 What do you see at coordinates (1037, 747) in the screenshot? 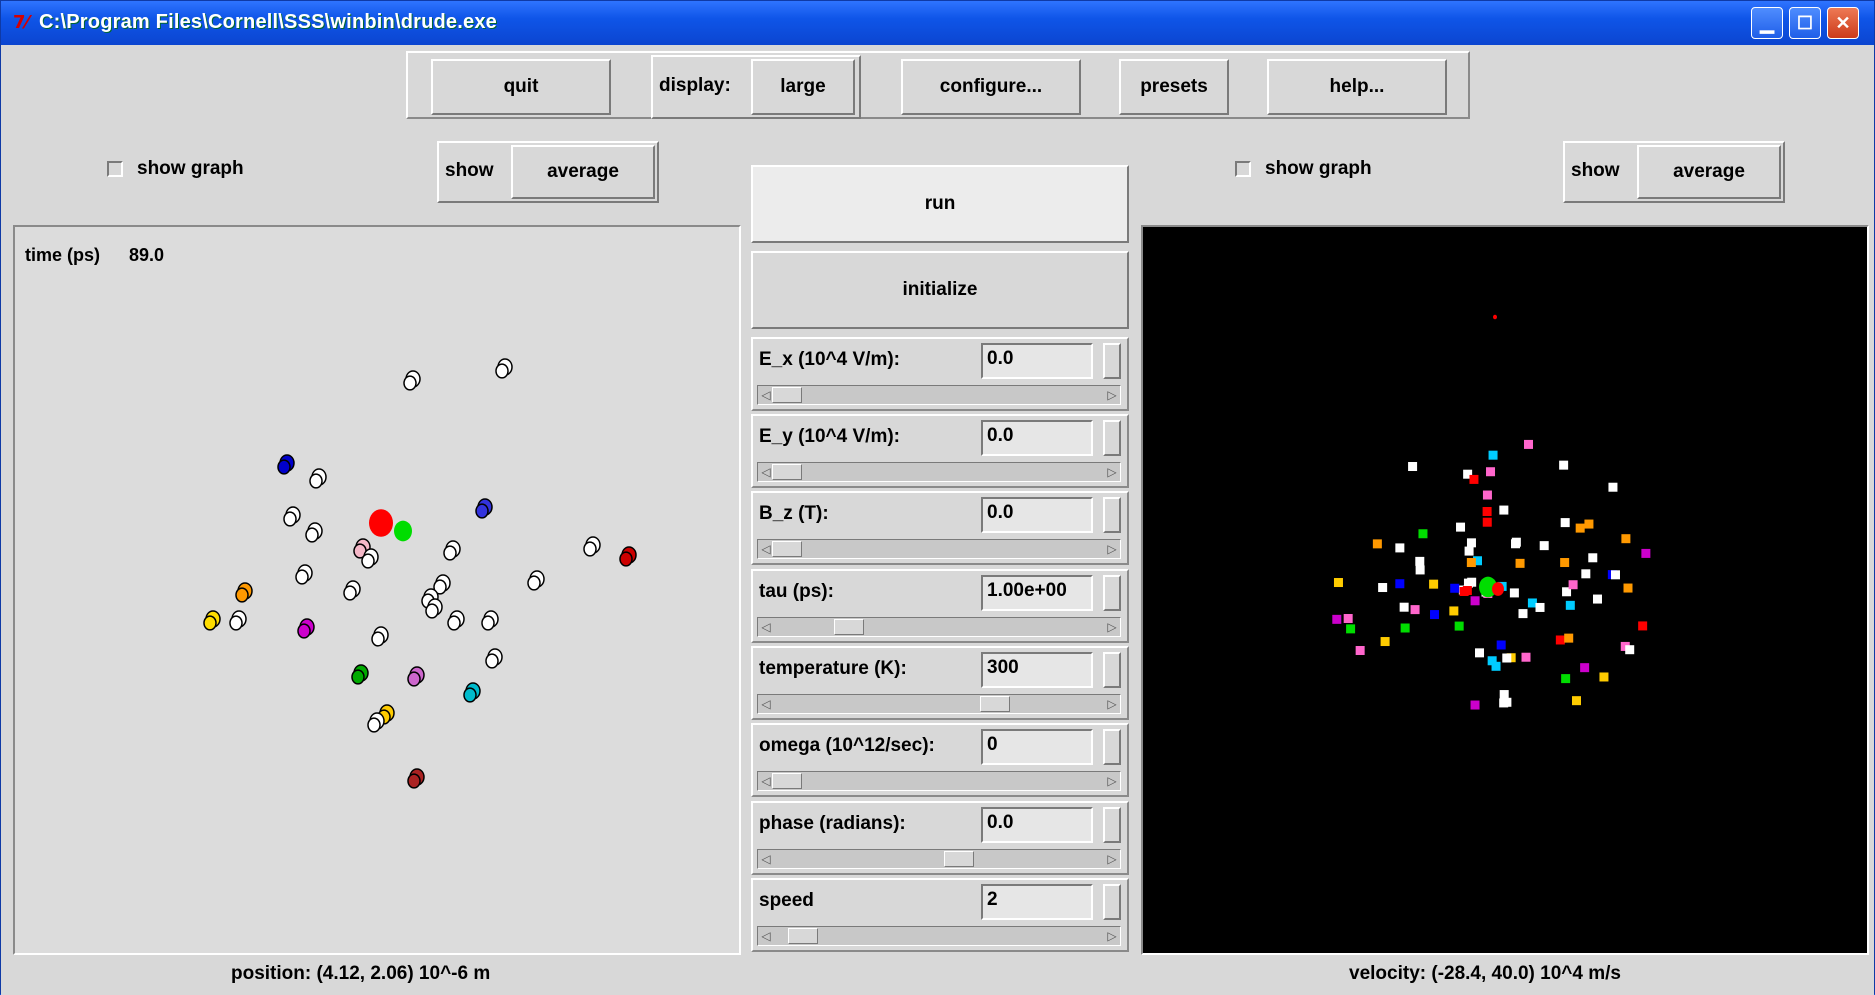
I see `control-entry: 0` at bounding box center [1037, 747].